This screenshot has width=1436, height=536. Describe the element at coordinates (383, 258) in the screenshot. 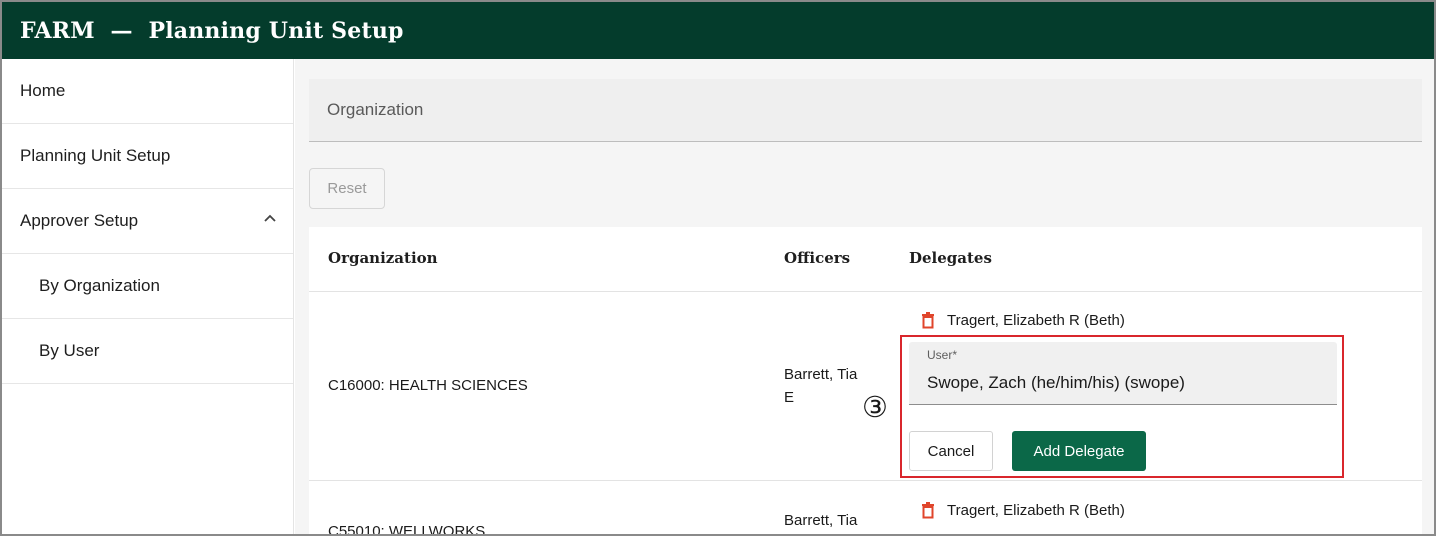

I see `column-header-organization: Organization` at that location.